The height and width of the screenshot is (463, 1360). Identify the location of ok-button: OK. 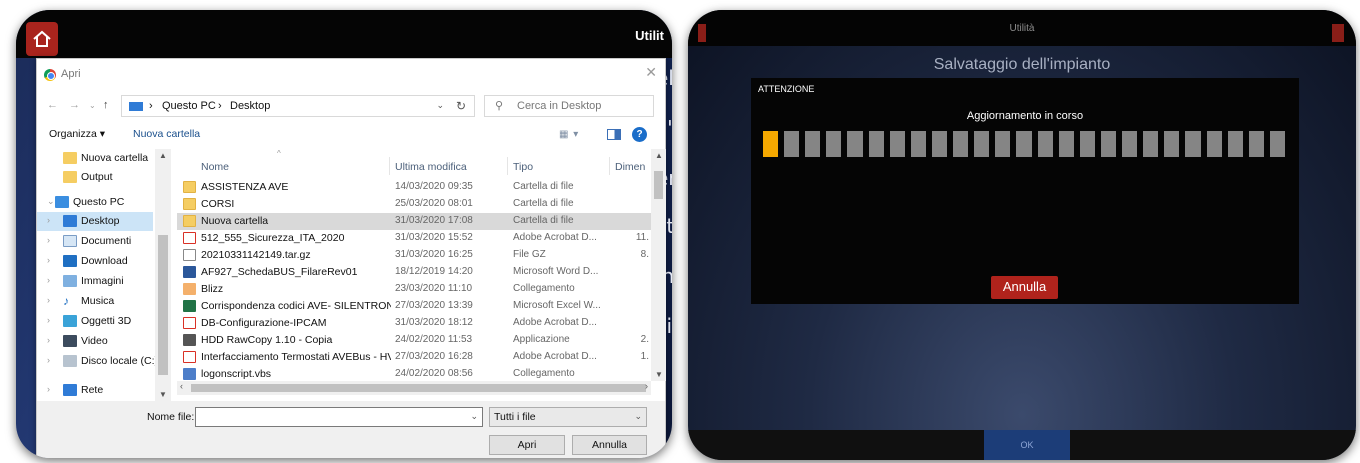
(1027, 445).